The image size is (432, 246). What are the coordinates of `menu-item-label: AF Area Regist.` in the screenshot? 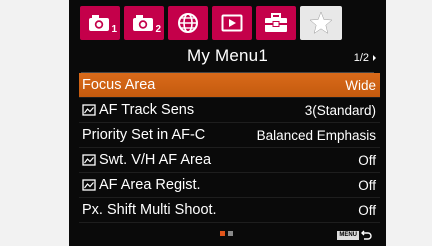 It's located at (141, 185).